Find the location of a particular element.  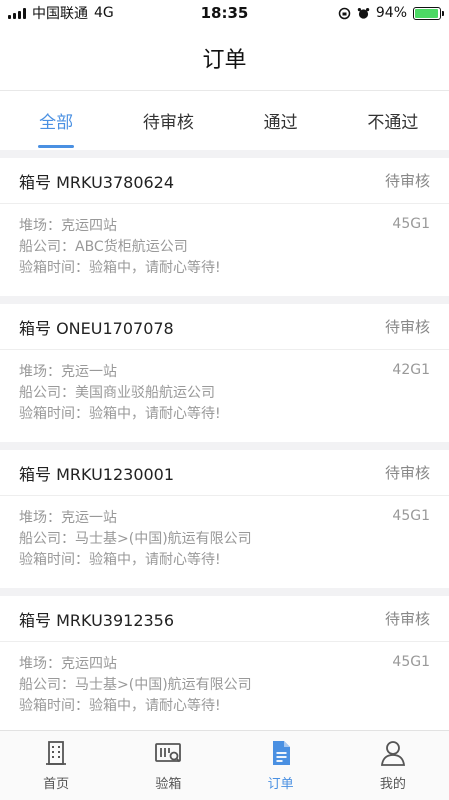

order-card-header: 箱号 MRKU3780624 待审核 is located at coordinates (224, 181).